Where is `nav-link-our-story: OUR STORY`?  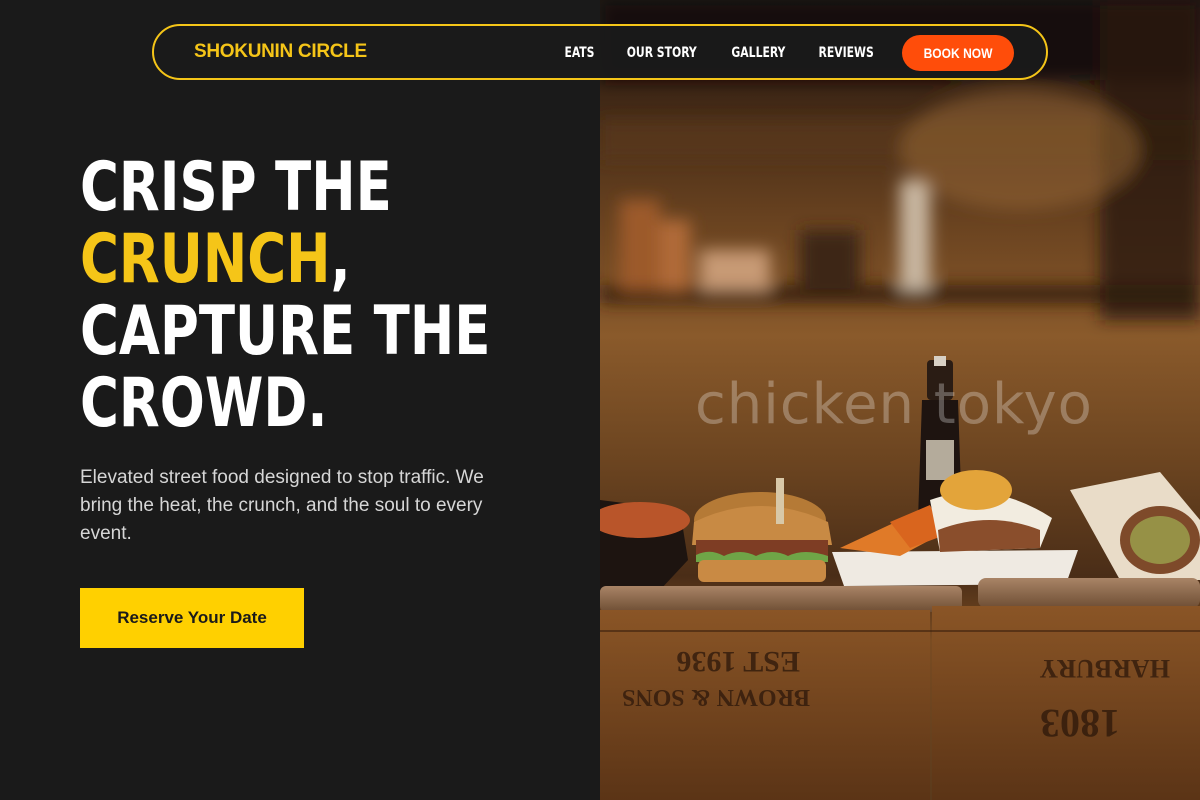
nav-link-our-story: OUR STORY is located at coordinates (662, 53).